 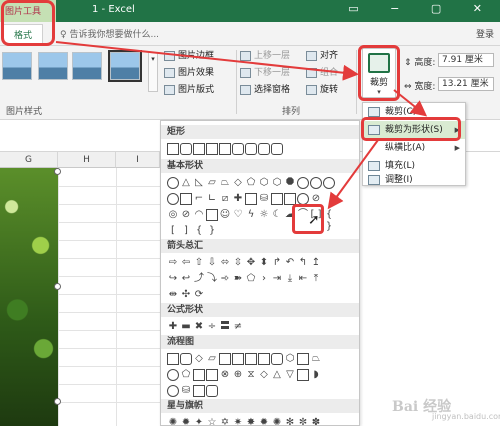 What do you see at coordinates (353, 174) in the screenshot?
I see `arrow-to-shape` at bounding box center [353, 174].